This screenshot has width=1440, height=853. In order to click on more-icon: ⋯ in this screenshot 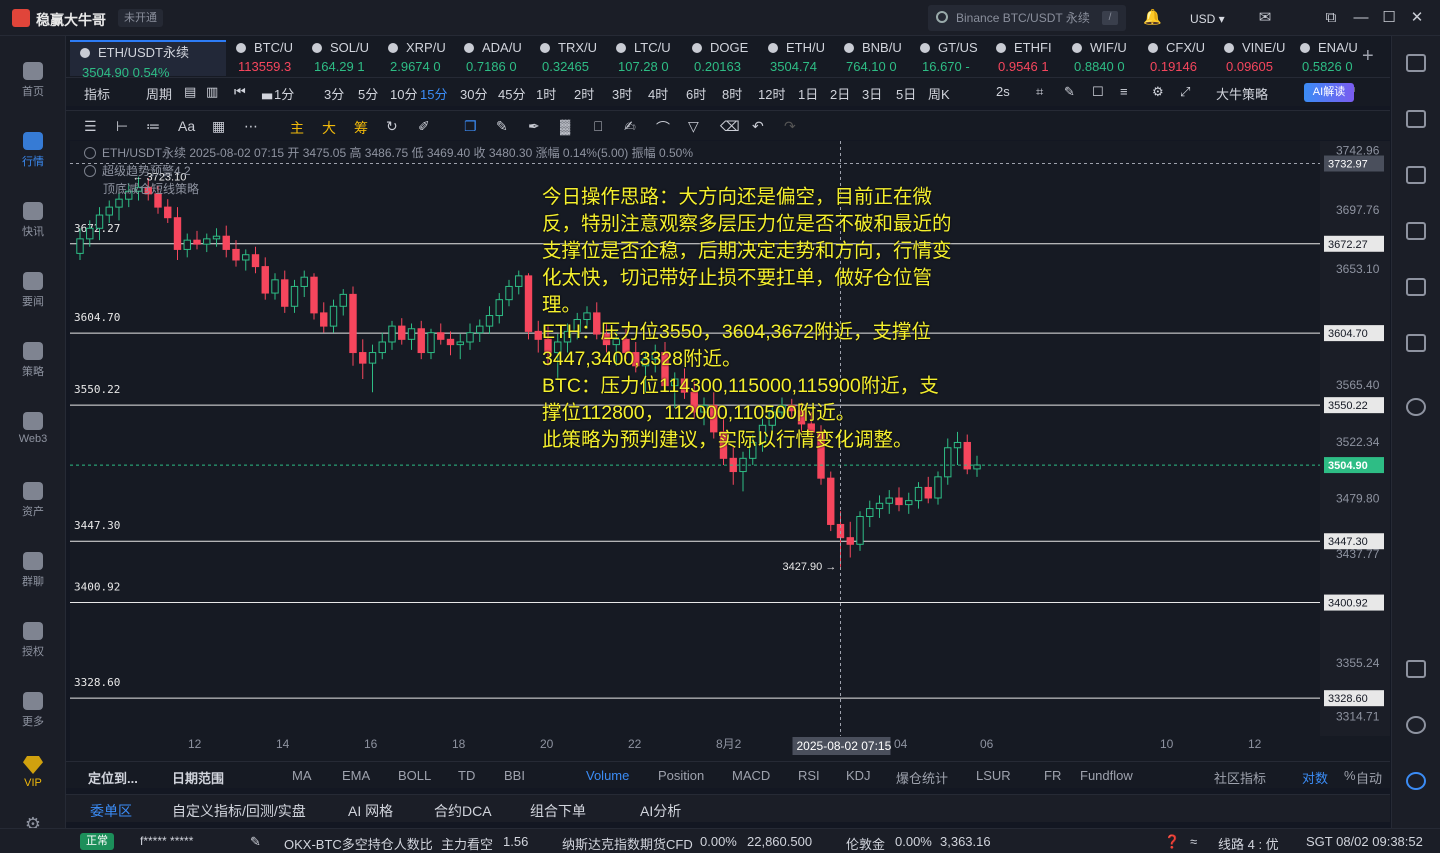, I will do `click(251, 126)`.